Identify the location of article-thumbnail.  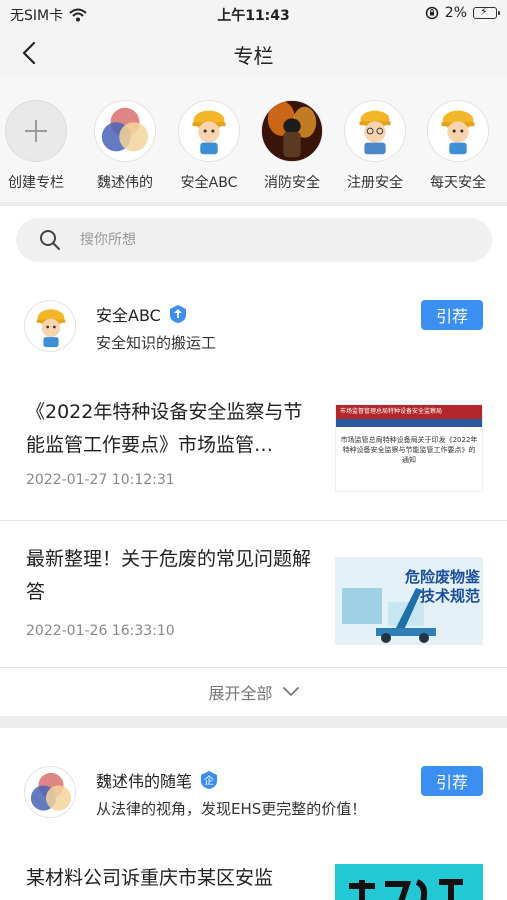
(409, 882).